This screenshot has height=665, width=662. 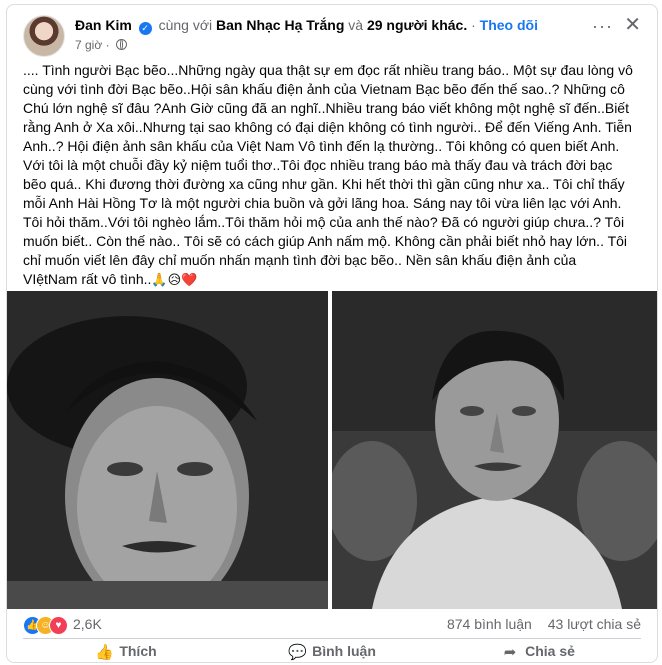 What do you see at coordinates (88, 45) in the screenshot?
I see `post-time: 7 giờ` at bounding box center [88, 45].